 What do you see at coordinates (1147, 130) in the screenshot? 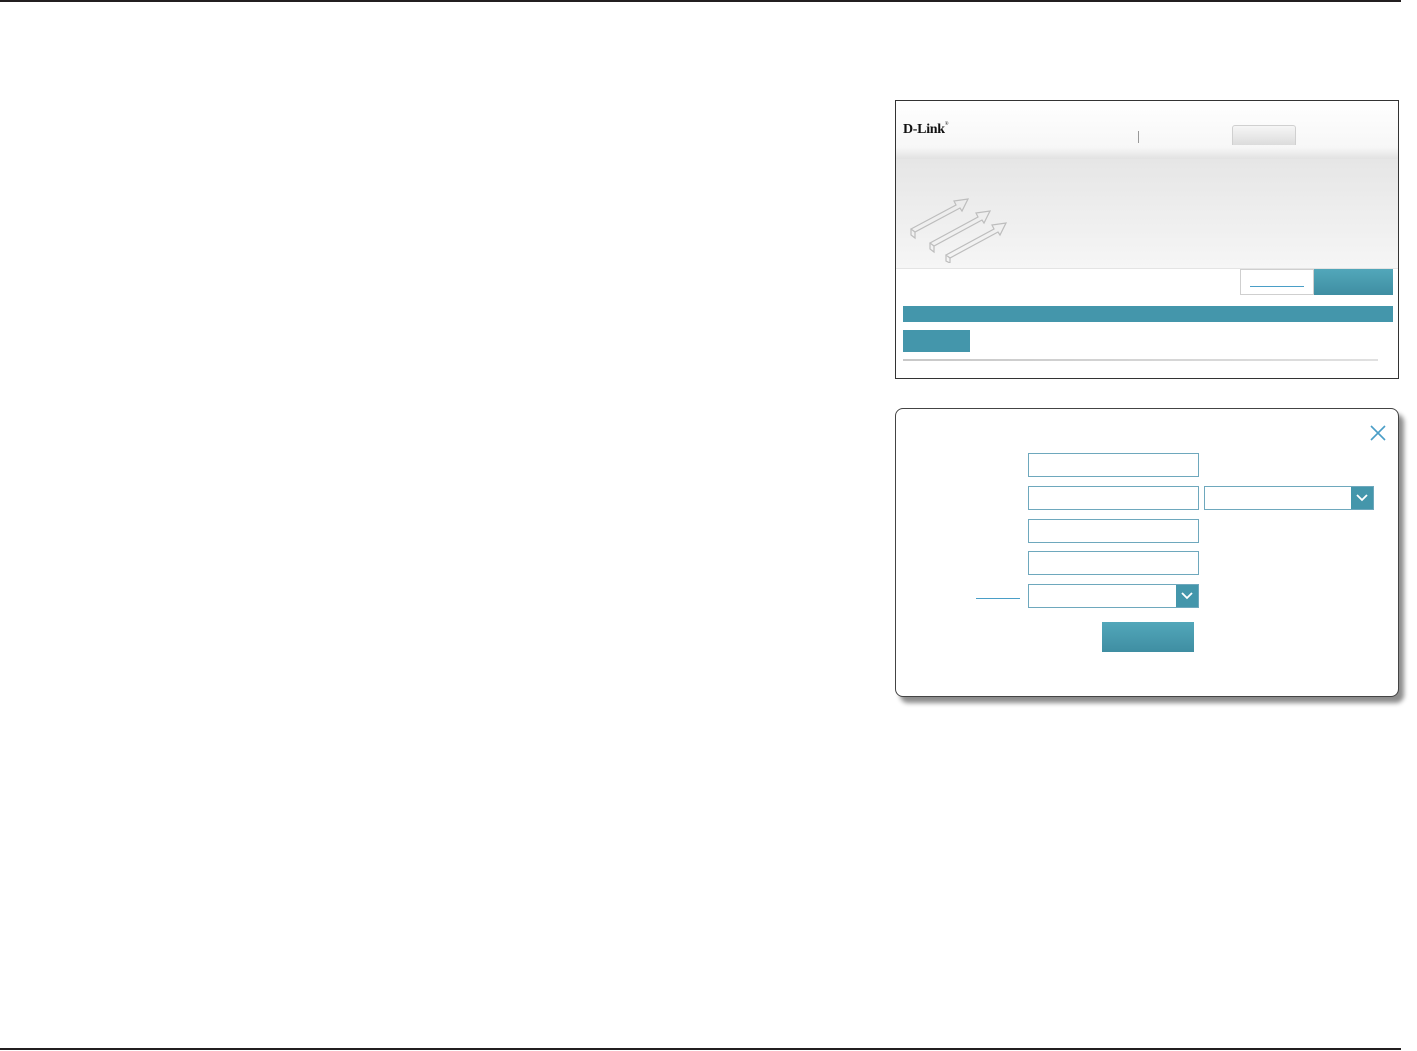
I see `header-bar: D-Link®` at bounding box center [1147, 130].